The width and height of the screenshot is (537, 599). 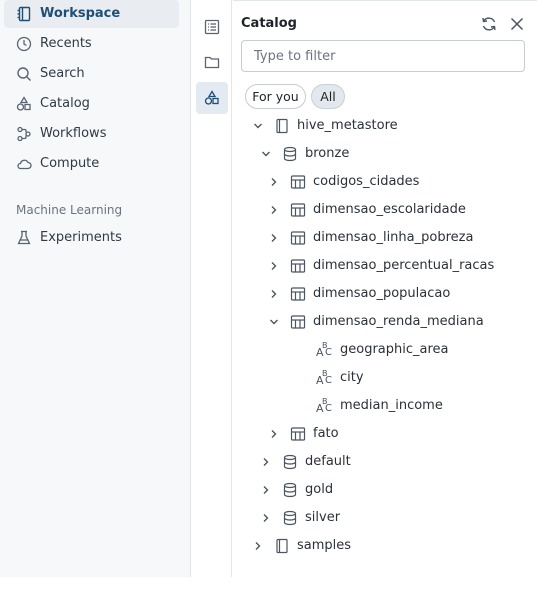 I want to click on nav-item-search: Search, so click(x=91, y=74).